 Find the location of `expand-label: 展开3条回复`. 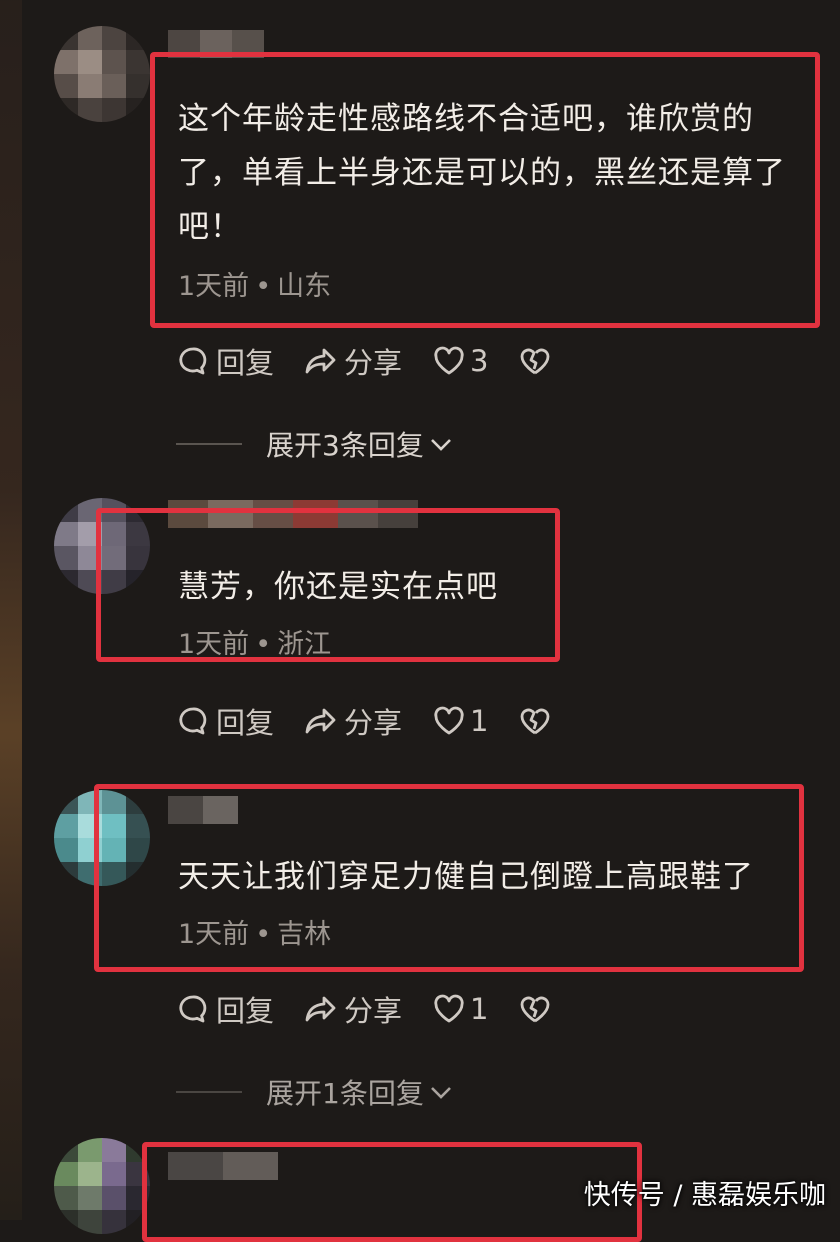

expand-label: 展开3条回复 is located at coordinates (345, 445).